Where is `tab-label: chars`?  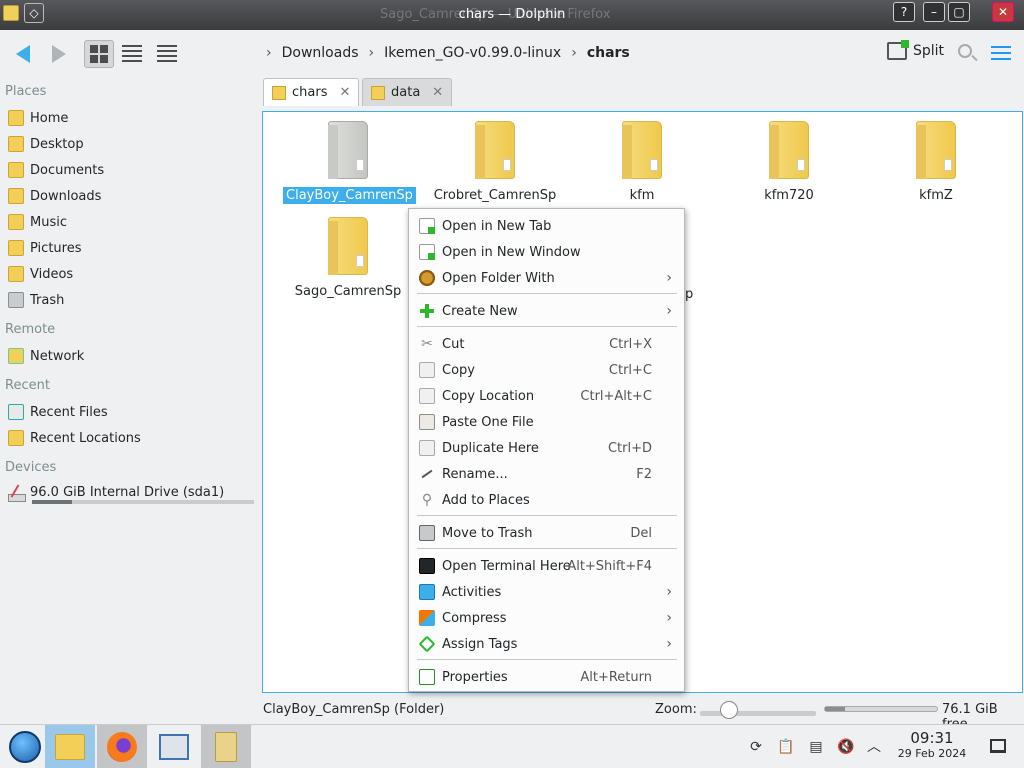 tab-label: chars is located at coordinates (310, 92).